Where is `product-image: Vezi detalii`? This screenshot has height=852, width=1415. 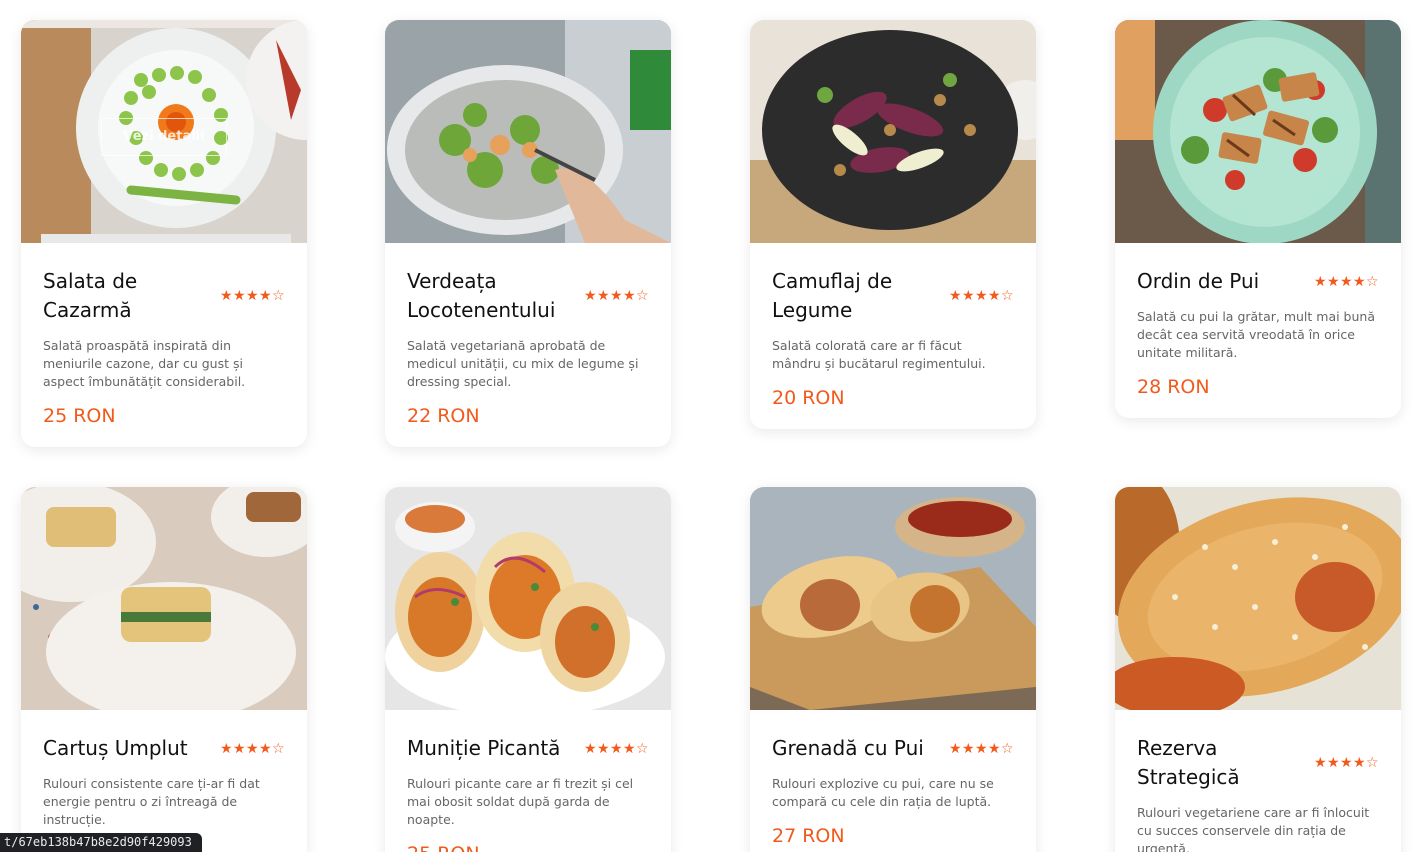
product-image: Vezi detalii is located at coordinates (164, 131).